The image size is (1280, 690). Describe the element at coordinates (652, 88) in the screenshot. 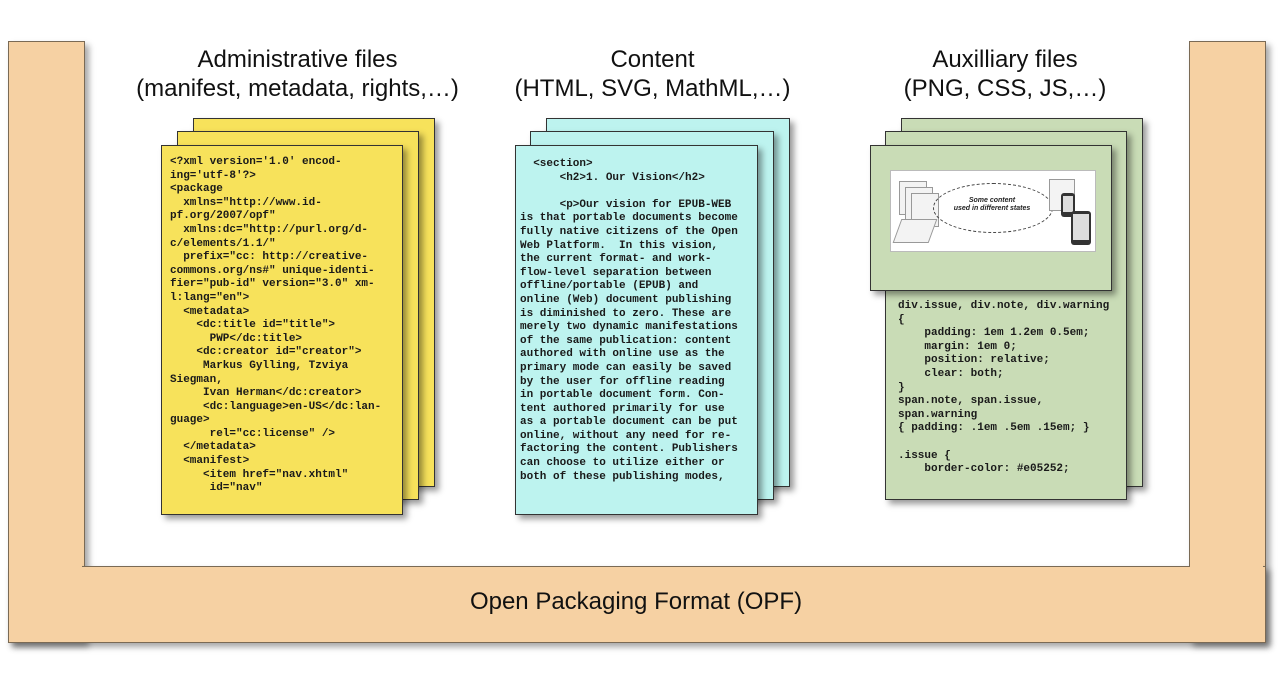

I see `content-subtitle: (HTML, SVG, MathML,…)` at that location.